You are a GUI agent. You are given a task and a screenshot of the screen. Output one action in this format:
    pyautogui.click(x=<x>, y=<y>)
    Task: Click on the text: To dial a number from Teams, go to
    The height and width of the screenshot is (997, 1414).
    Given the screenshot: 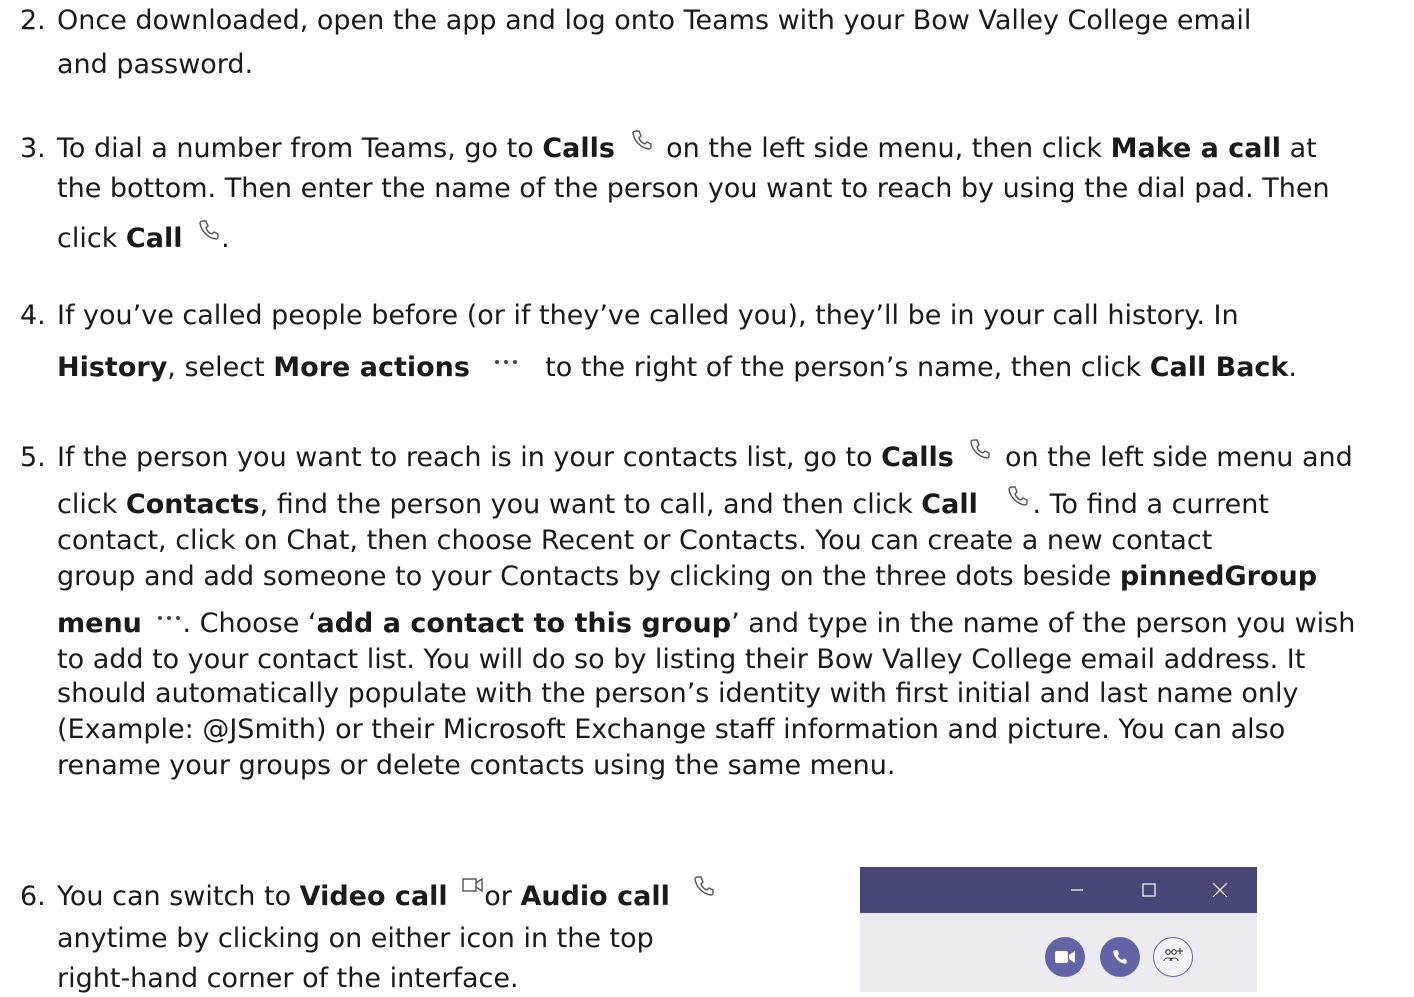 What is the action you would take?
    pyautogui.click(x=300, y=148)
    